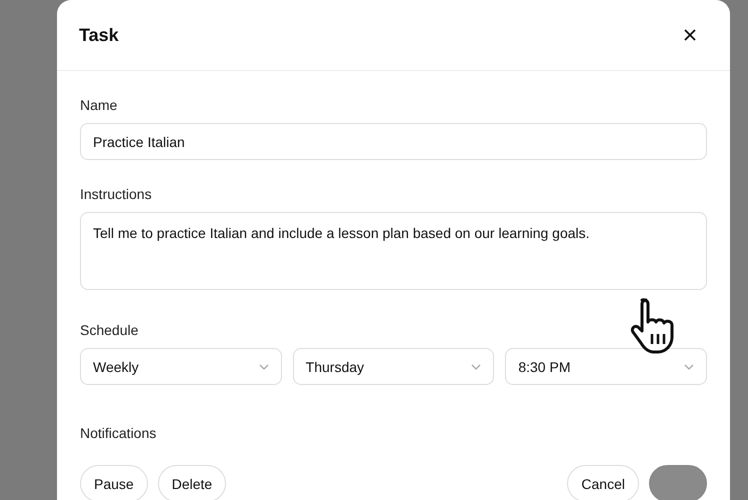 This screenshot has height=500, width=748. I want to click on action-button: Delete, so click(192, 482).